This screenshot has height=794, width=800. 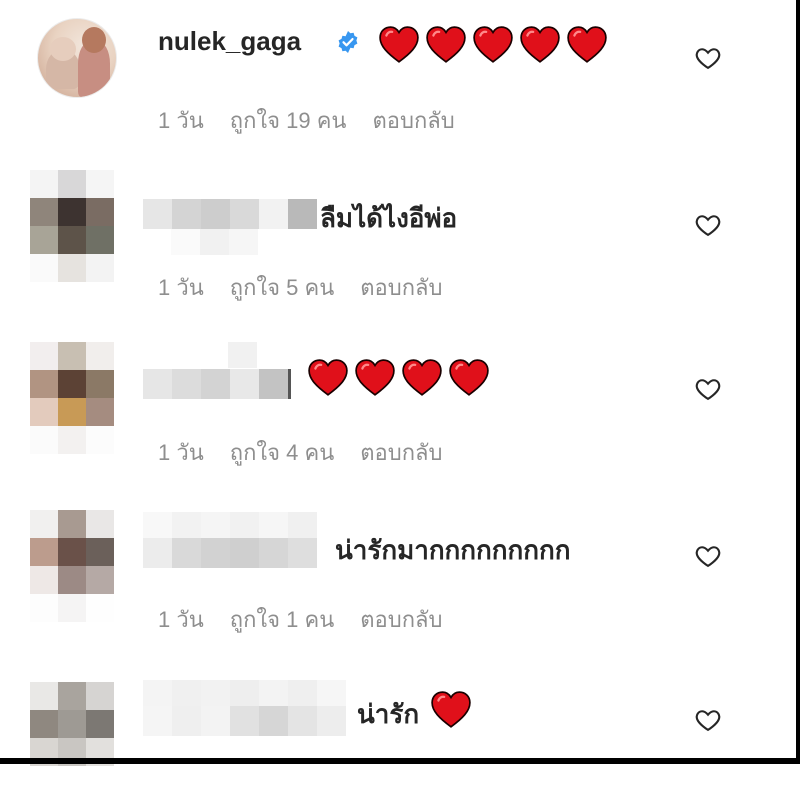 I want to click on comment-text: ลืมได้ไงอีพ่อ, so click(x=389, y=218).